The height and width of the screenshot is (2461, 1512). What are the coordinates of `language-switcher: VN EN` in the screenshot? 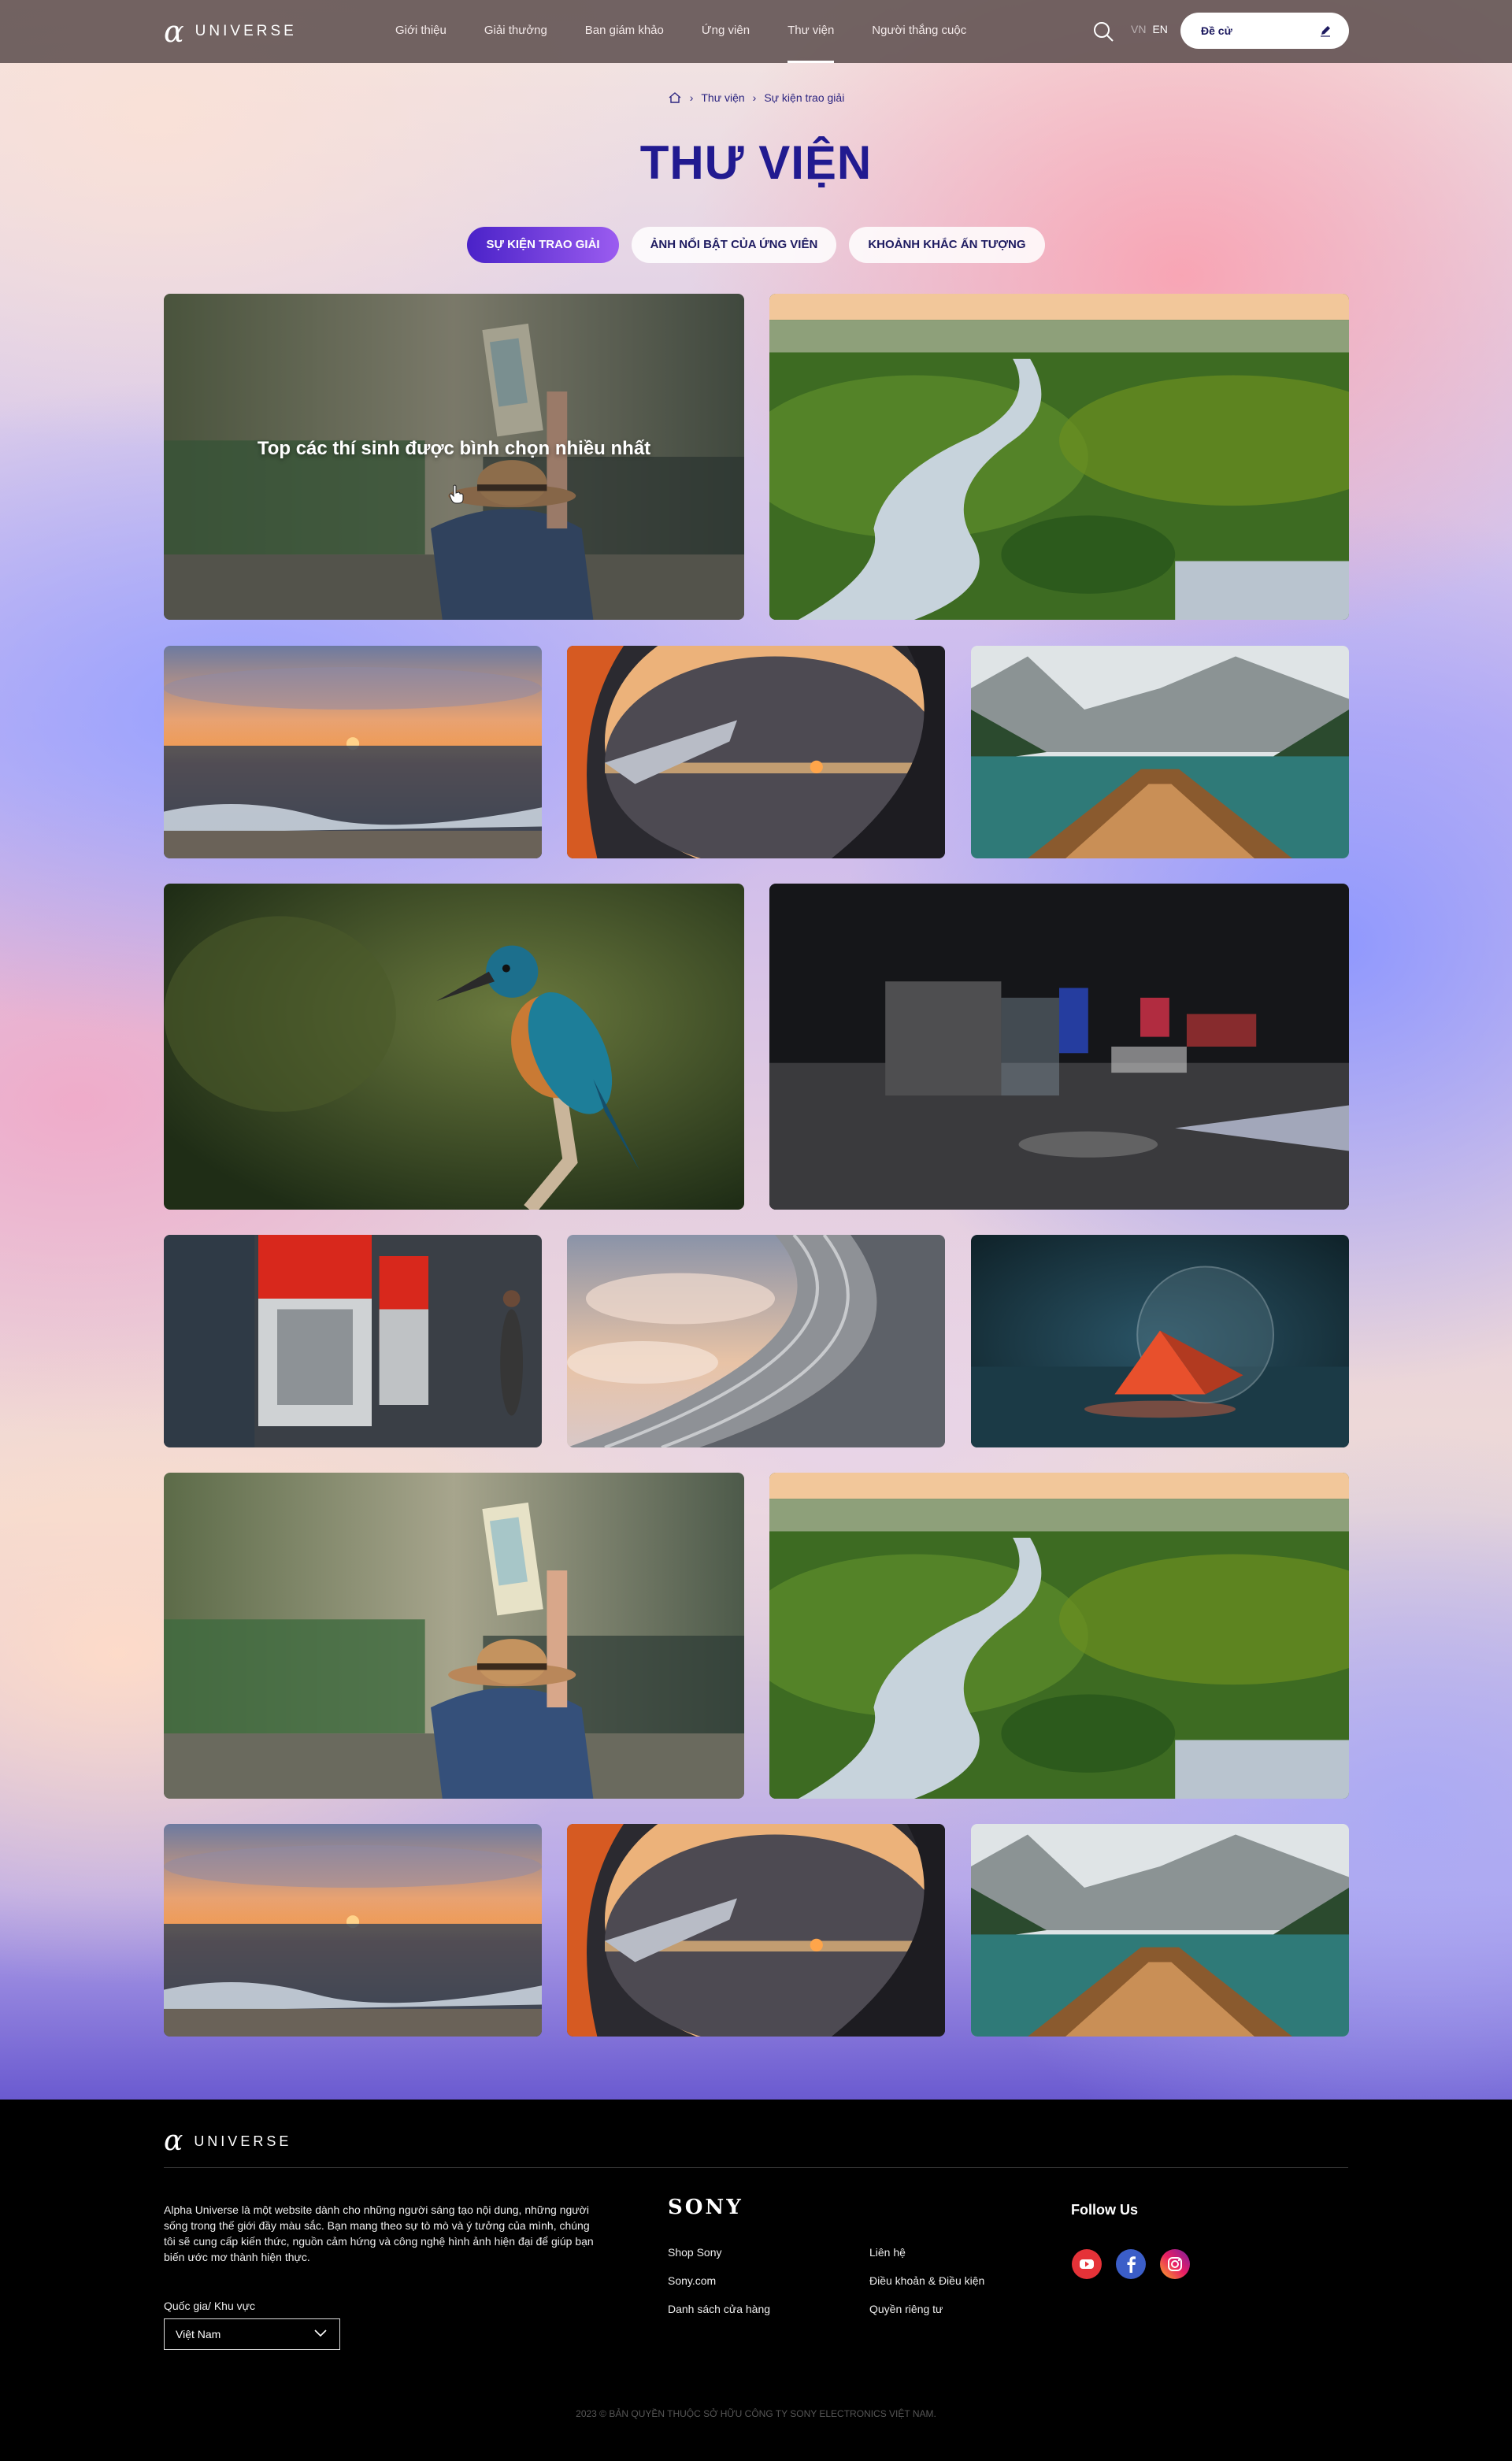 It's located at (1149, 29).